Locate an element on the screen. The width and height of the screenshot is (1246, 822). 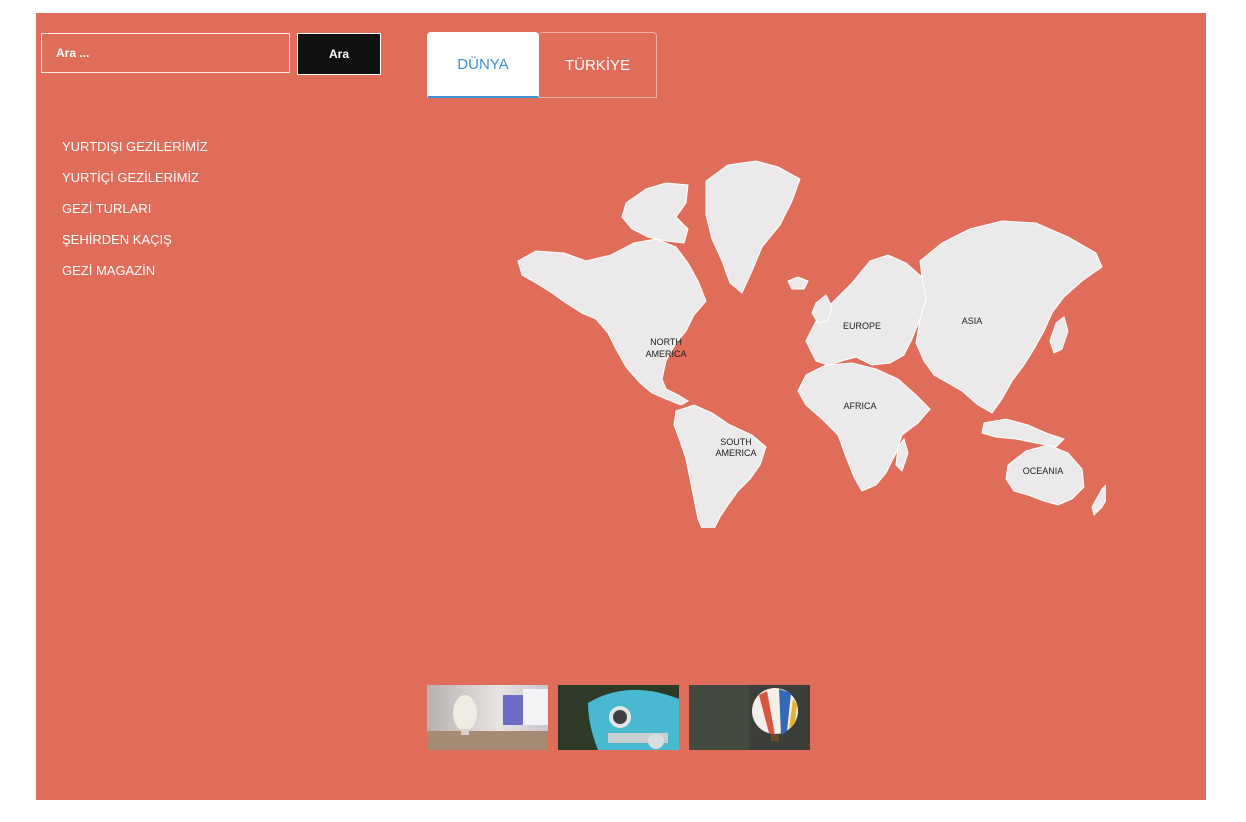
label-north-america-line1: NORTH is located at coordinates (666, 342).